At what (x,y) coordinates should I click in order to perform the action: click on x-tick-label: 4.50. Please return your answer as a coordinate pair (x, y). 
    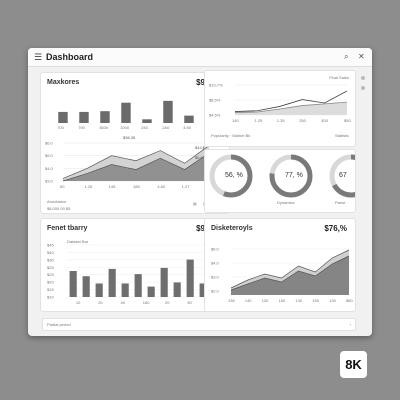
    Looking at the image, I should click on (187, 127).